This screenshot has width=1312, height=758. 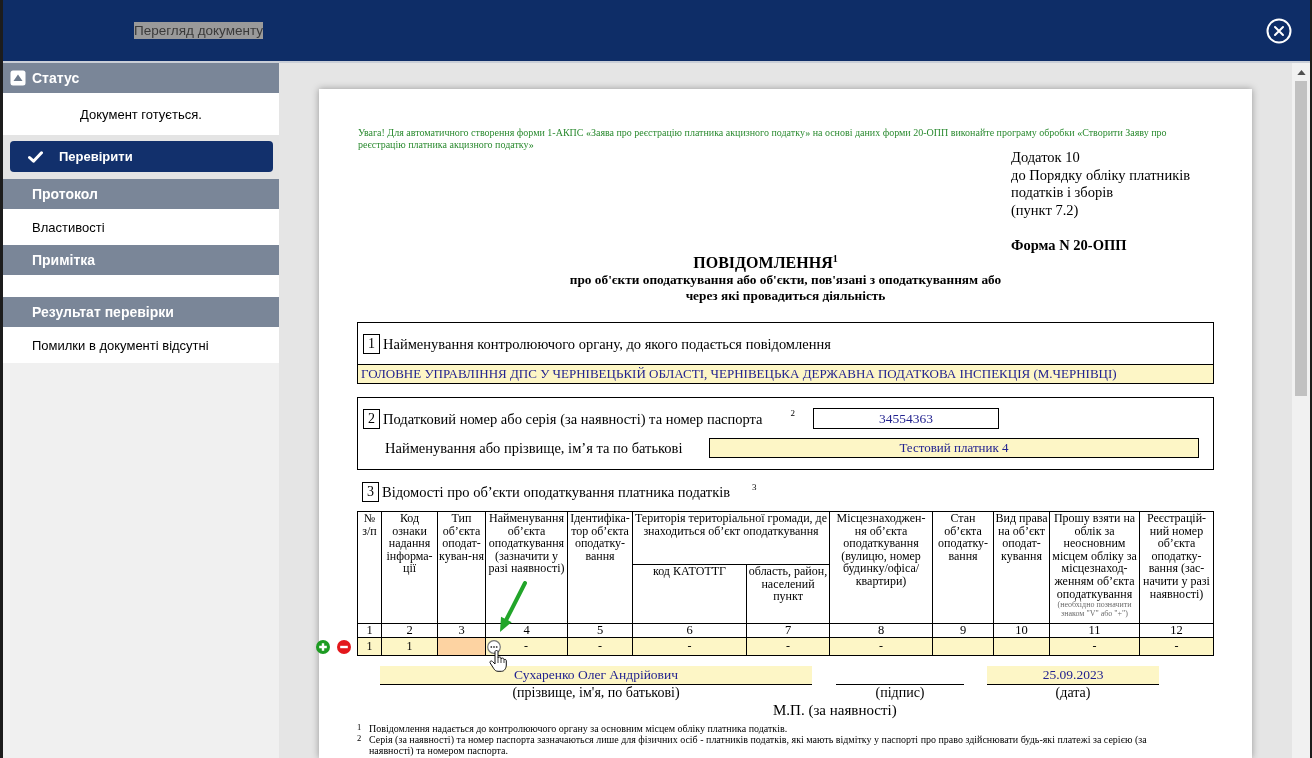 I want to click on column-heading: Тип об’єкта оподат-куван-ня, so click(x=461, y=537).